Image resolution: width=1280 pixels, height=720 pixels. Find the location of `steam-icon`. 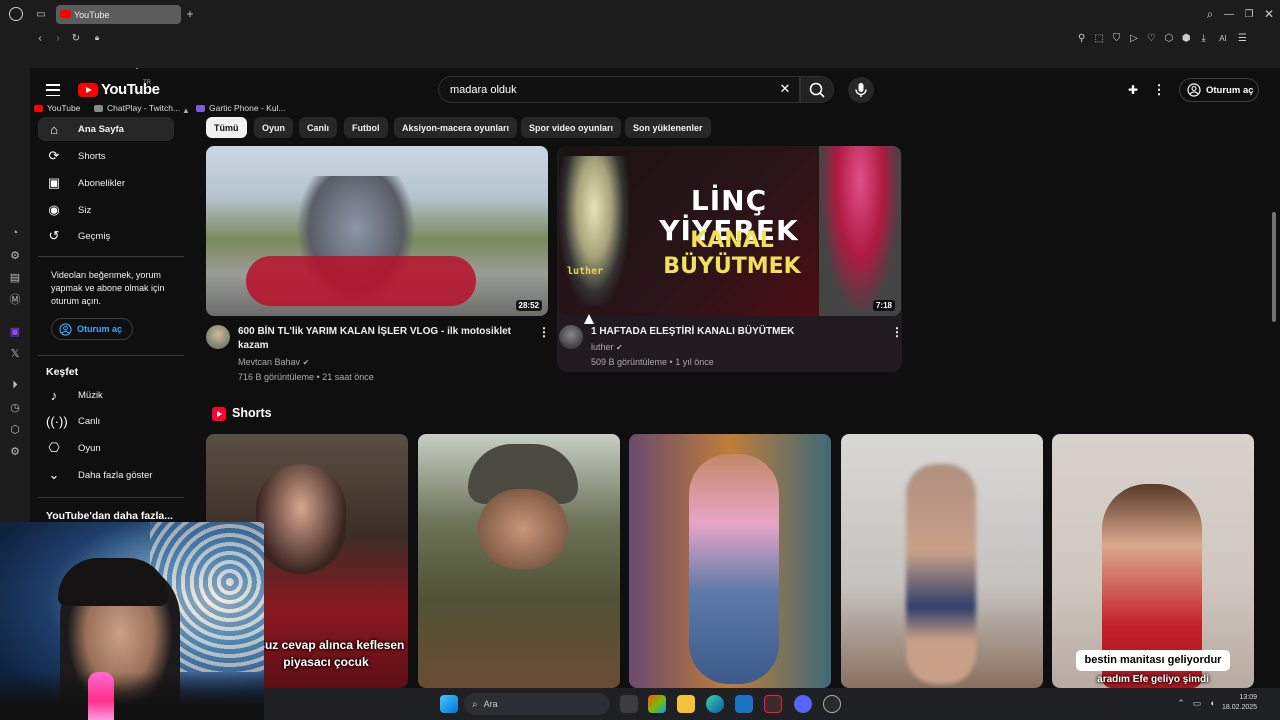

steam-icon is located at coordinates (832, 704).